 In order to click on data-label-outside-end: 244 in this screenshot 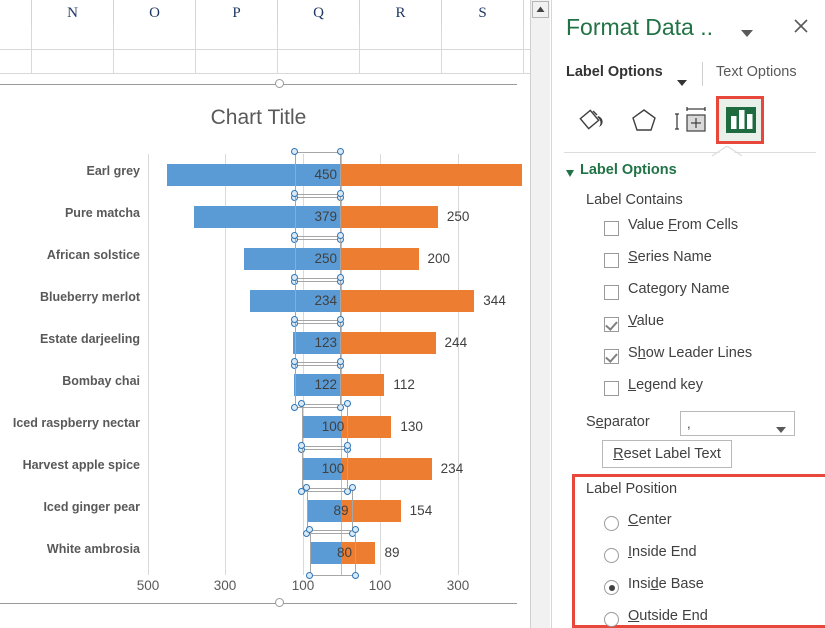, I will do `click(456, 343)`.